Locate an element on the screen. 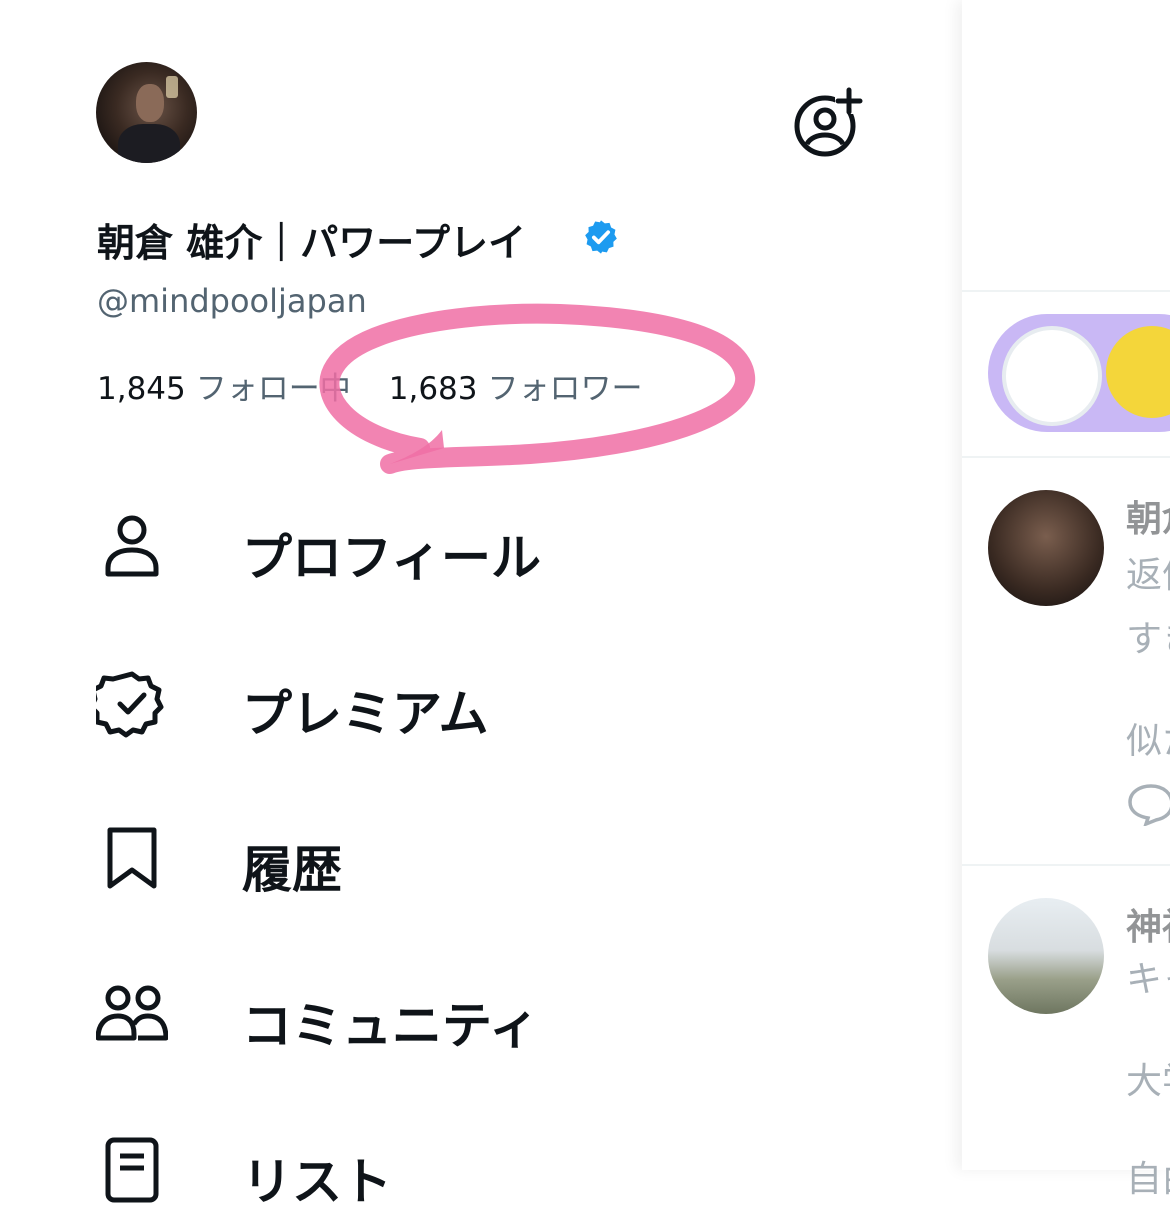 This screenshot has height=1214, width=1170. menu-item-profile: プロフィール is located at coordinates (446, 550).